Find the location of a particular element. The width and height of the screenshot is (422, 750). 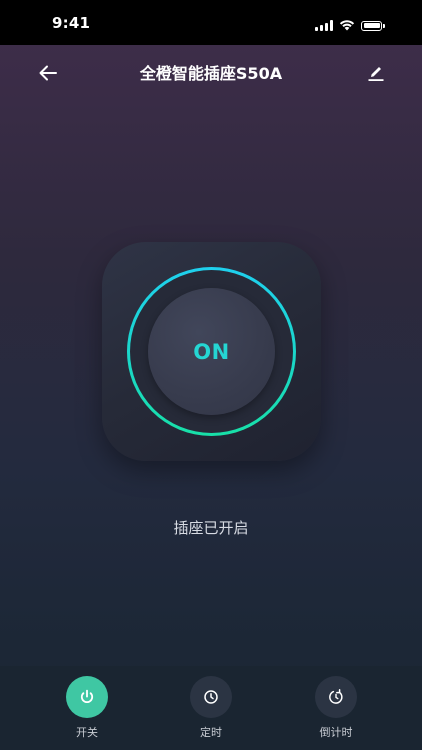

countdown-icon is located at coordinates (336, 696).